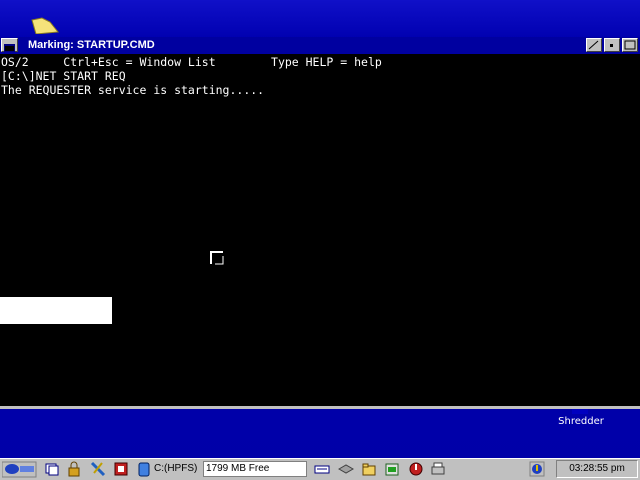  I want to click on selection-block, so click(56, 310).